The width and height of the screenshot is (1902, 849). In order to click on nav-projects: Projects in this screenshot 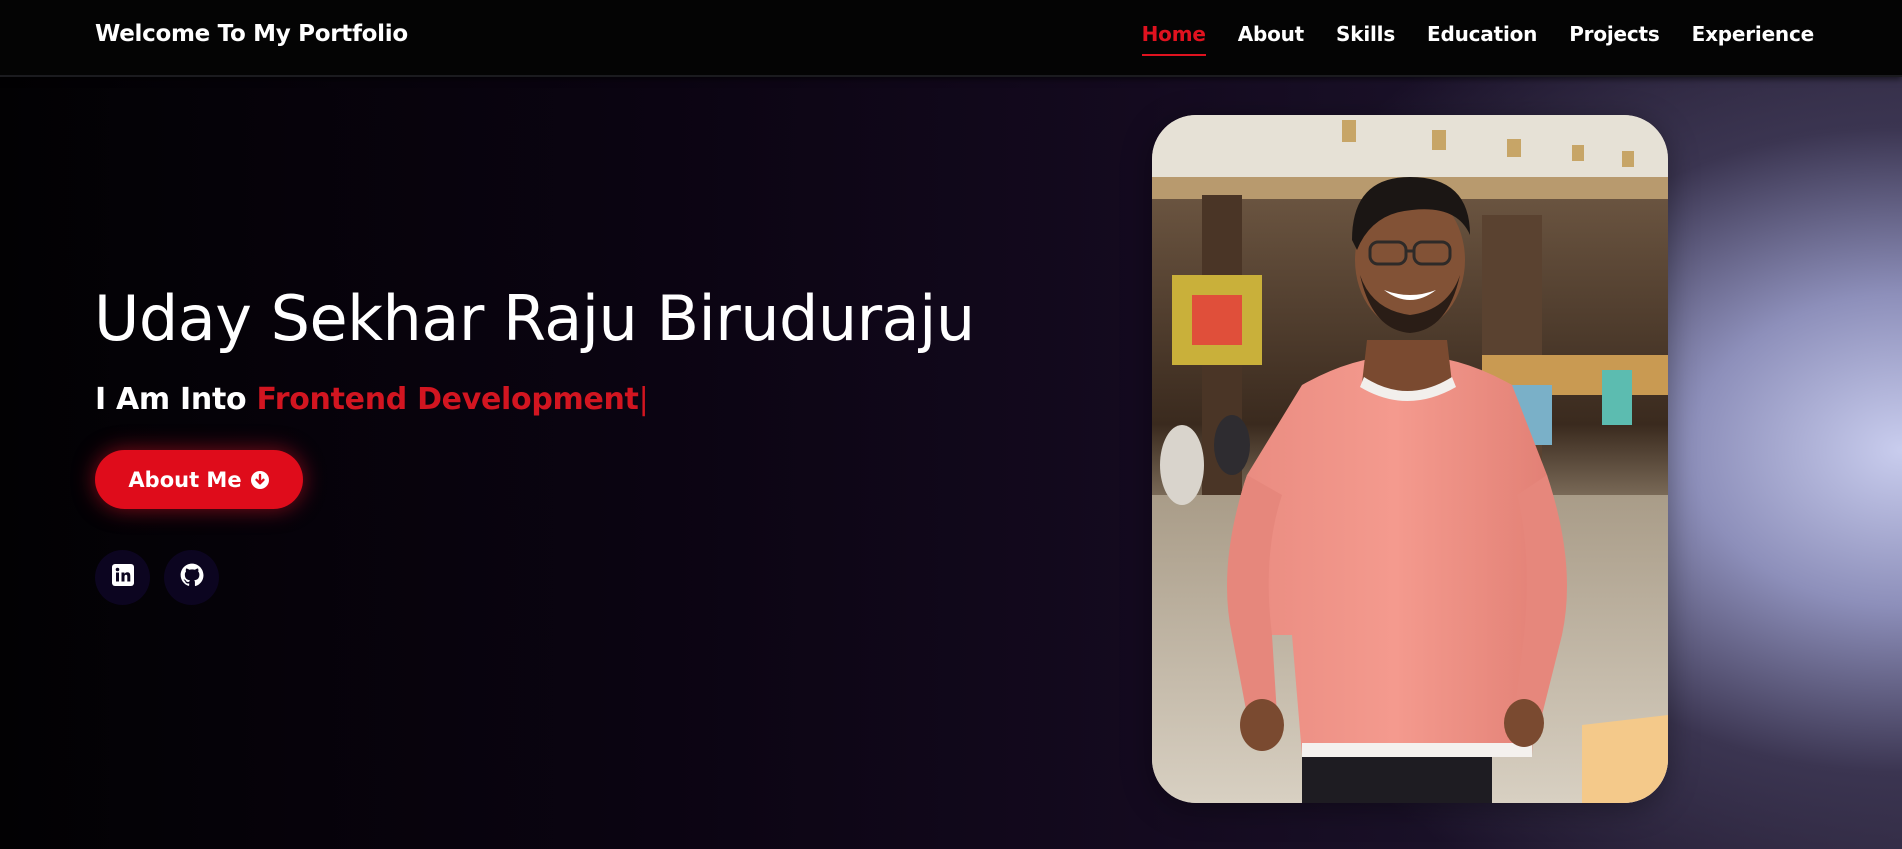, I will do `click(1614, 39)`.